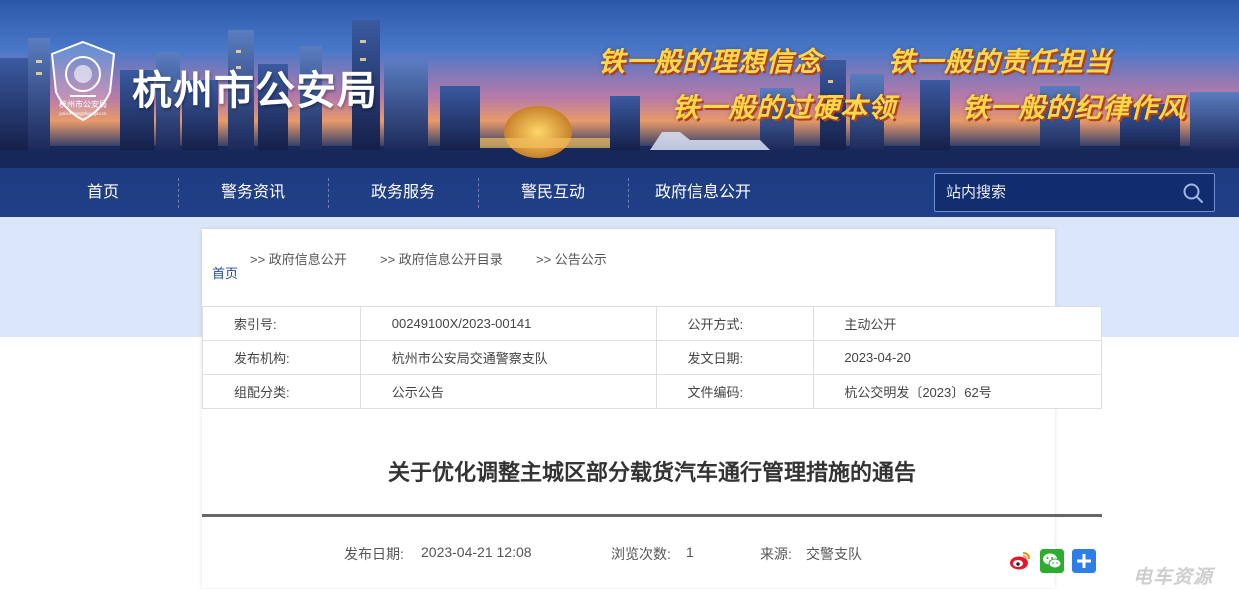 This screenshot has width=1239, height=589. Describe the element at coordinates (703, 192) in the screenshot. I see `nav-item-gov-info: 政府信息公开` at that location.